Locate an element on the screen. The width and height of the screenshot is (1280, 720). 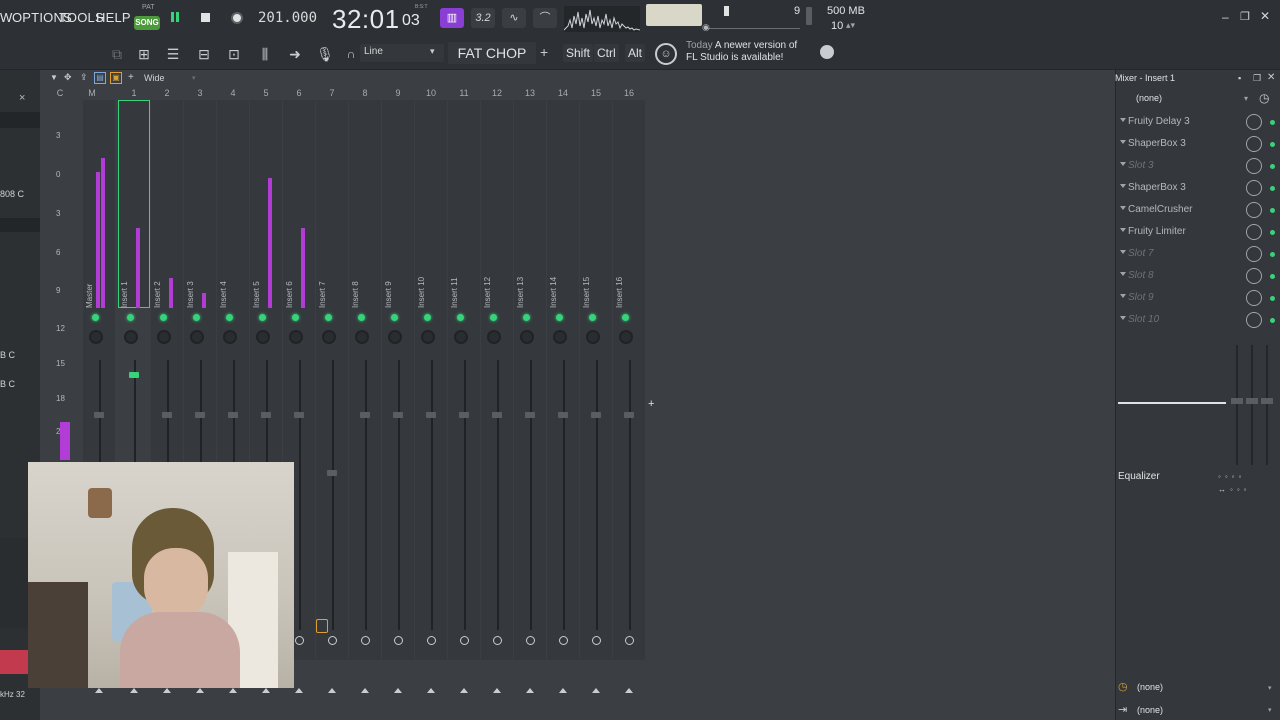
lock-icon is located at coordinates (322, 626).